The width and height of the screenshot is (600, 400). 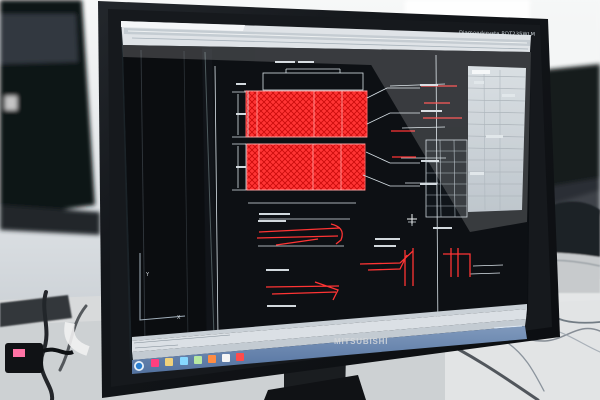 What do you see at coordinates (179, 318) in the screenshot?
I see `svg-text: X` at bounding box center [179, 318].